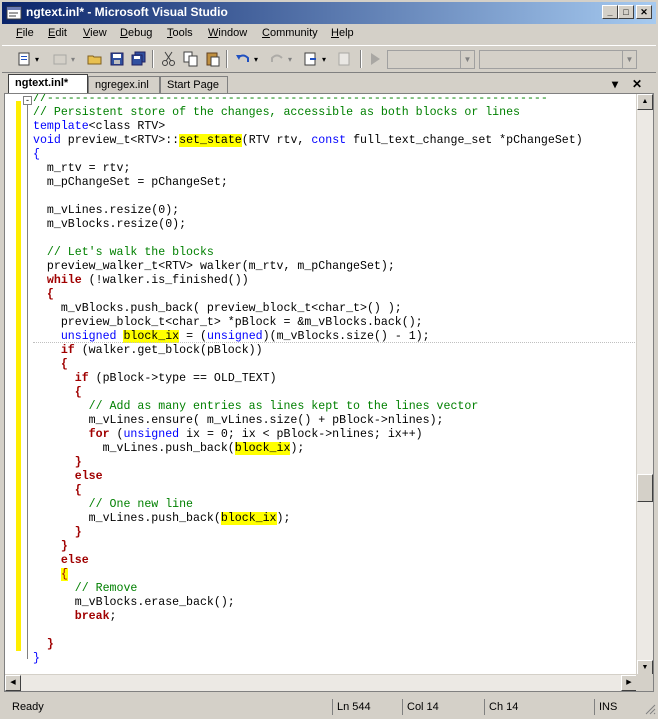 Image resolution: width=658 pixels, height=719 pixels. Describe the element at coordinates (68, 476) in the screenshot. I see `code-line: else` at that location.